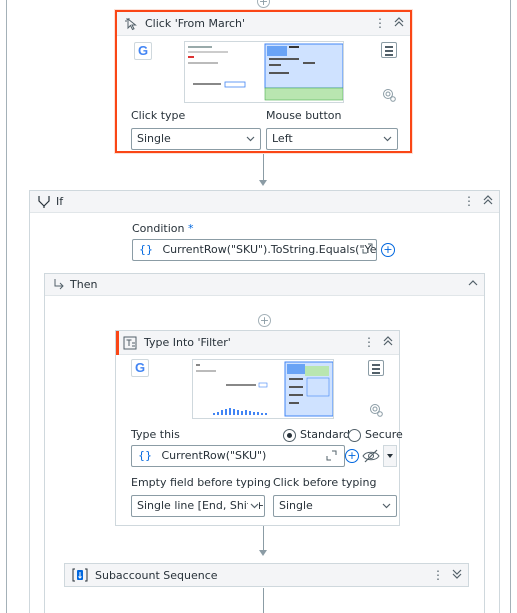  What do you see at coordinates (155, 434) in the screenshot?
I see `type-this-label: Type this` at bounding box center [155, 434].